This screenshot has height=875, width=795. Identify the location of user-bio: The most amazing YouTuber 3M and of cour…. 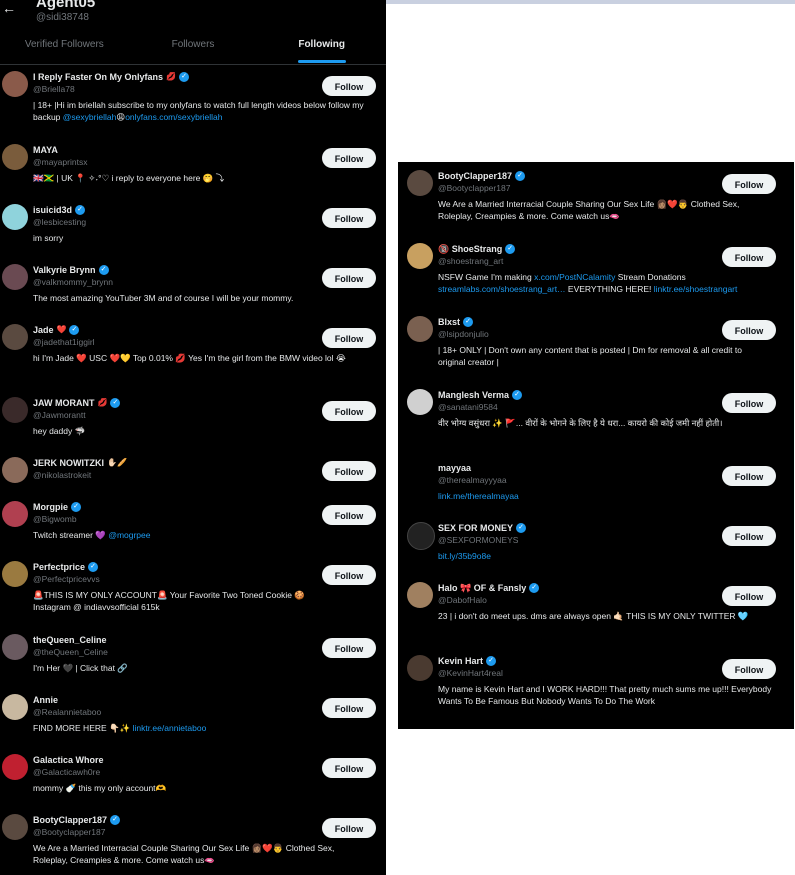
(163, 298).